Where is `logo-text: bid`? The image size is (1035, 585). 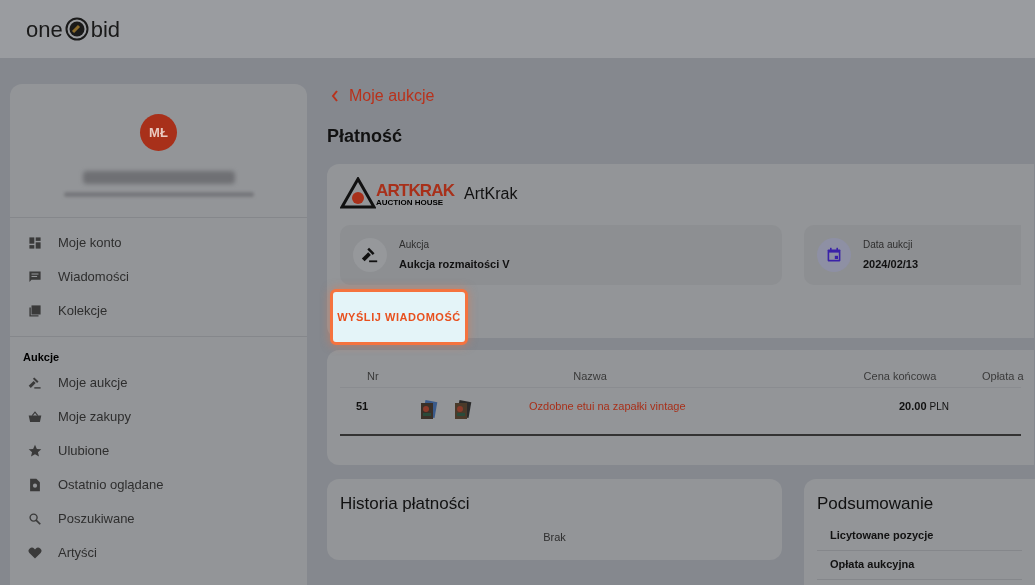 logo-text: bid is located at coordinates (105, 29).